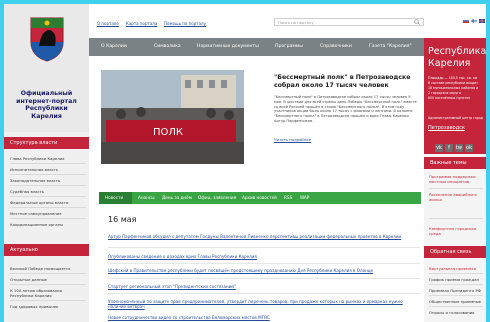  I want to click on feed-date: 16 мая, so click(122, 219).